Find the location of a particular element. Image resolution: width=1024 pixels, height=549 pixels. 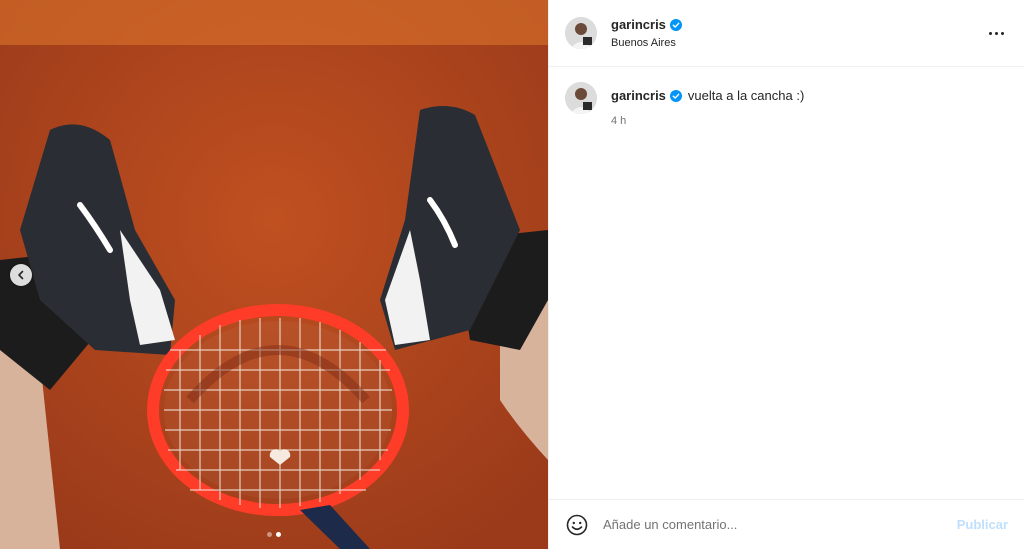

header-text: garincris Buenos Aires is located at coordinates (646, 33).